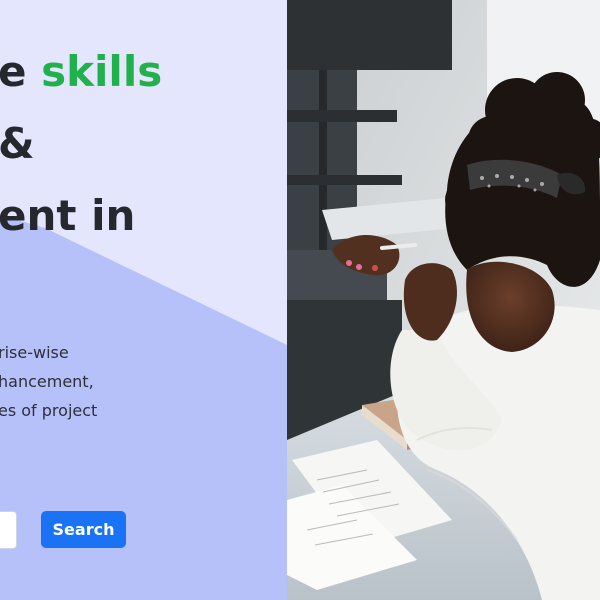 Image resolution: width=600 pixels, height=600 pixels. I want to click on headline-accent-word: skills, so click(102, 71).